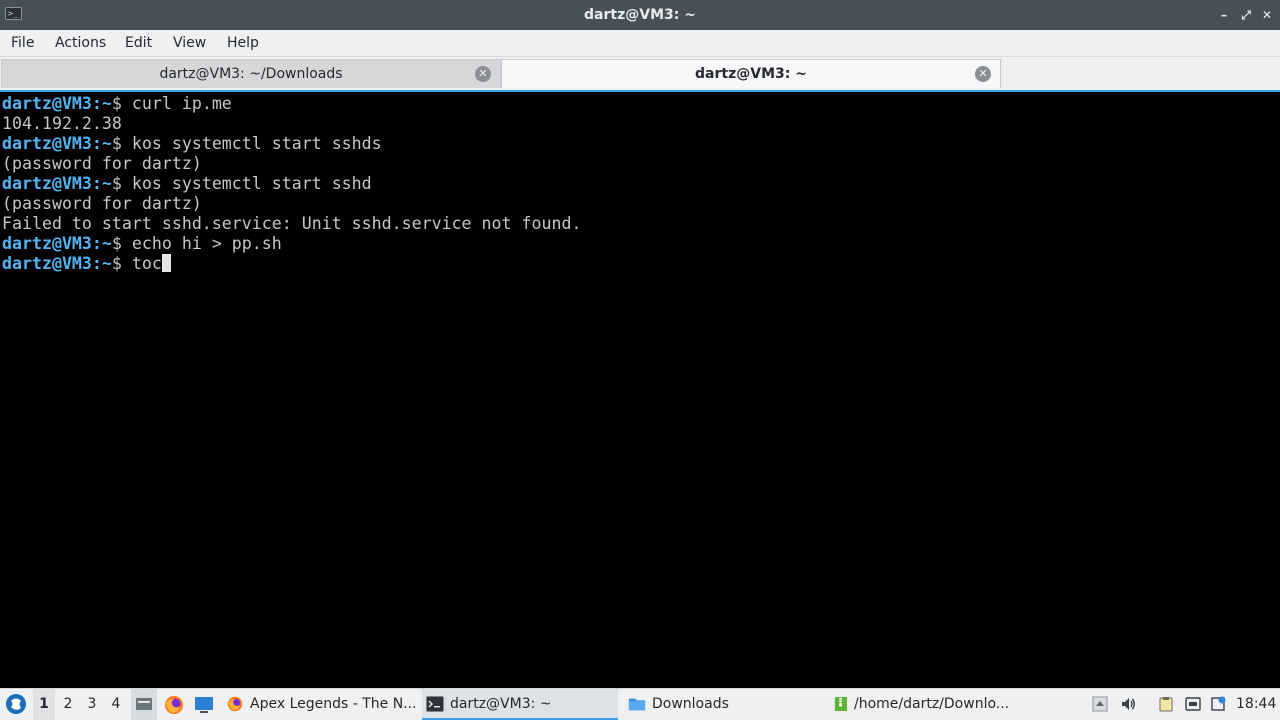 Image resolution: width=1280 pixels, height=720 pixels. I want to click on terminal-command-line: dartz@VM3:~$ curl ip.me, so click(117, 103).